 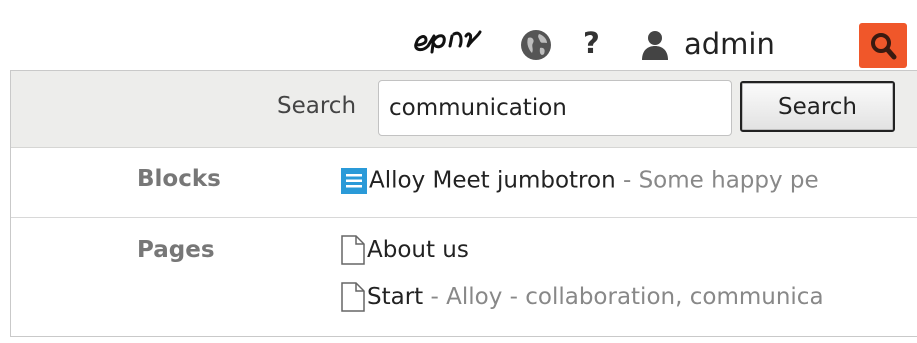 I want to click on result-title: About us, so click(x=418, y=250).